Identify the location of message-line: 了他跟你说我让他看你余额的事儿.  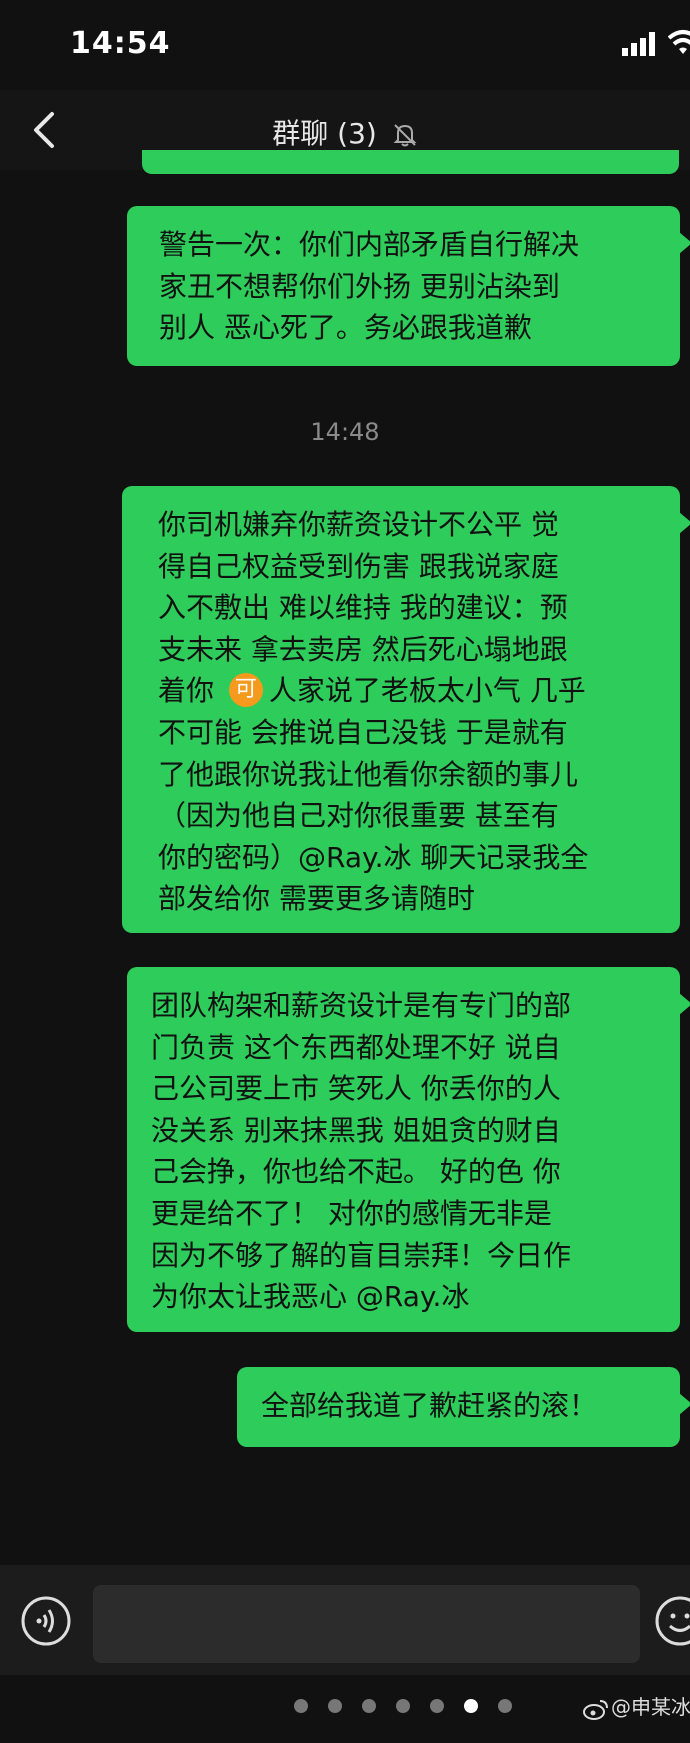
(368, 774).